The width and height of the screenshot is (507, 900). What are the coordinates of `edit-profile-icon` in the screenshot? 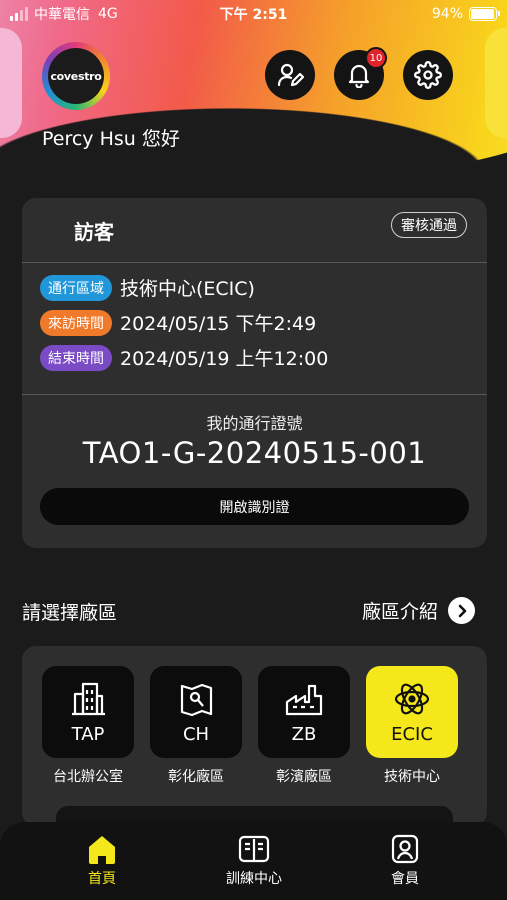 It's located at (290, 75).